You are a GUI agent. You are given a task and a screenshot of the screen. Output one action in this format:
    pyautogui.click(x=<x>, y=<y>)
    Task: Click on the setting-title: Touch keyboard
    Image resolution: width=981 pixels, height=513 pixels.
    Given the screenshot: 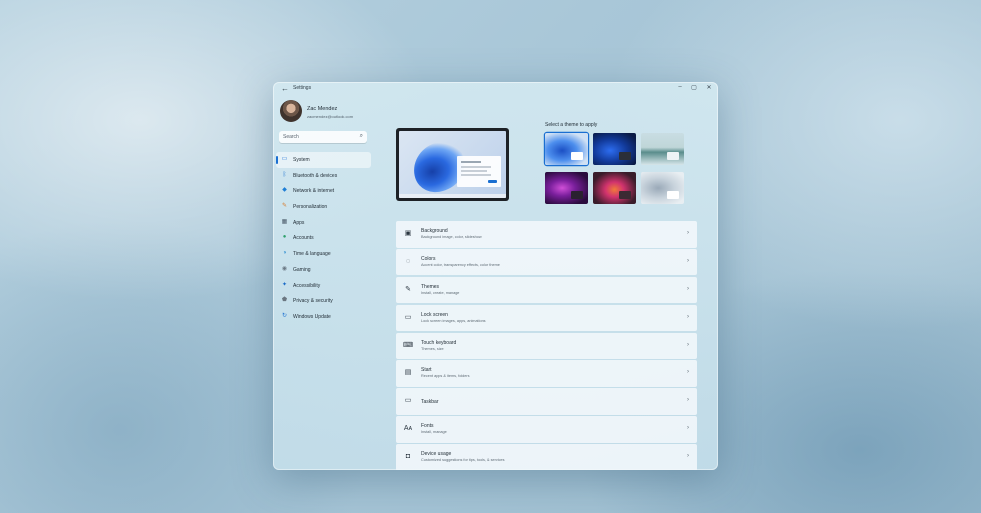 What is the action you would take?
    pyautogui.click(x=439, y=342)
    